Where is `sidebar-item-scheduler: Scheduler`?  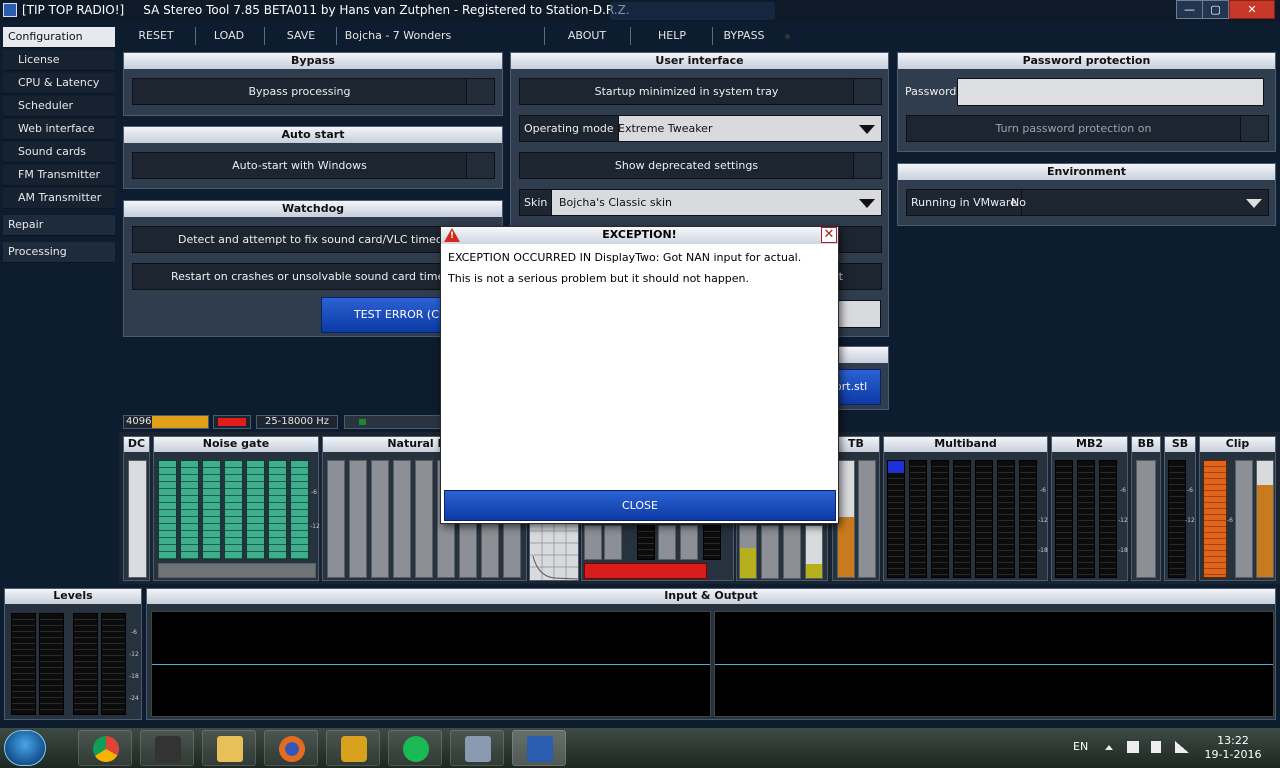 sidebar-item-scheduler: Scheduler is located at coordinates (59, 106).